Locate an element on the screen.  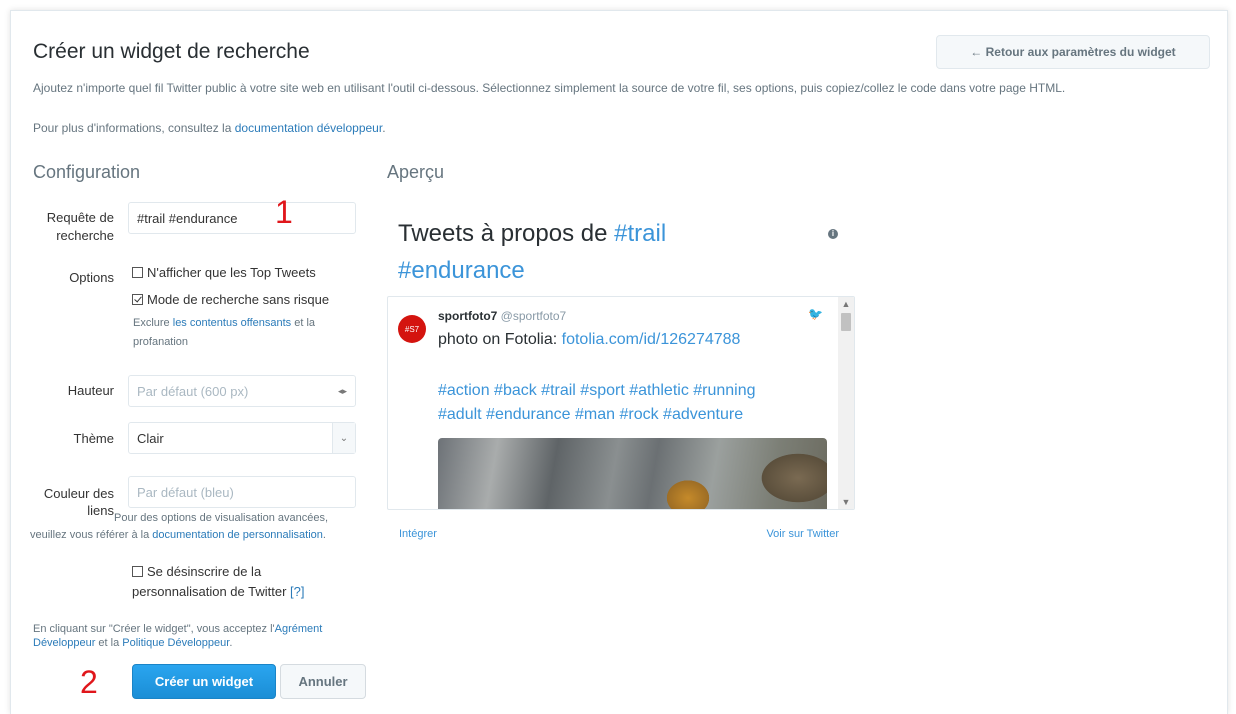
view-on-twitter-wrap: Voir sur Twitter is located at coordinates (789, 534).